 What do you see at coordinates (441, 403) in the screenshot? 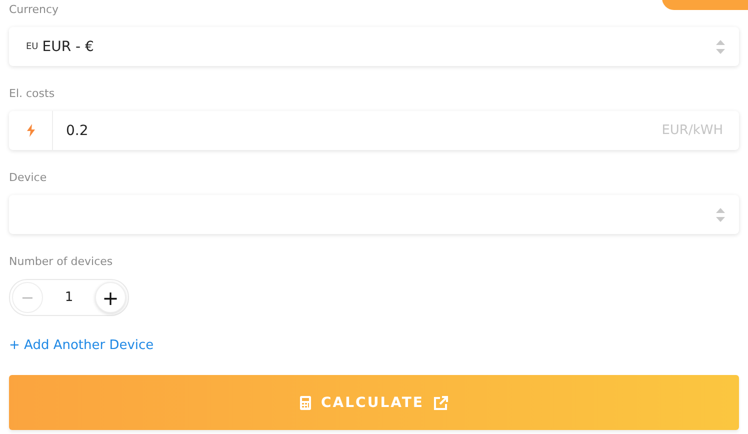
I see `external-link-icon` at bounding box center [441, 403].